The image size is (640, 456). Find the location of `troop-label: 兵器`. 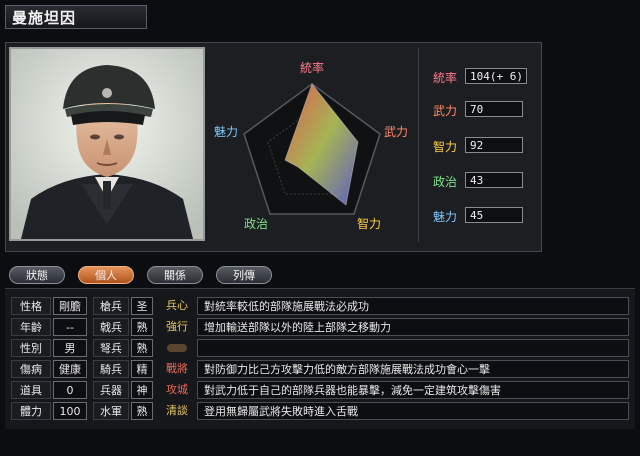

troop-label: 兵器 is located at coordinates (111, 390).